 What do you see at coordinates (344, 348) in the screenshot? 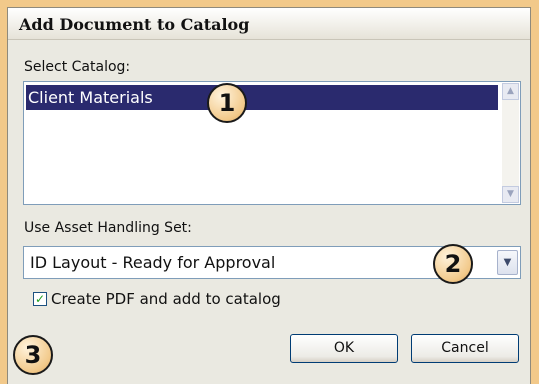
I see `ok-button: OK` at bounding box center [344, 348].